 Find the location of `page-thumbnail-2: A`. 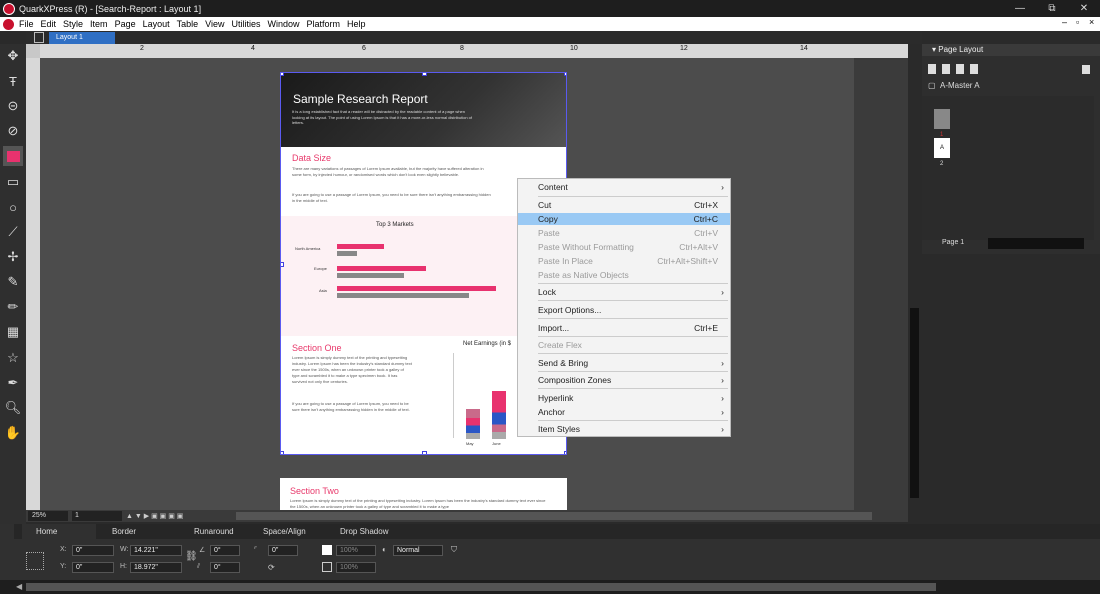

page-thumbnail-2: A is located at coordinates (942, 148).